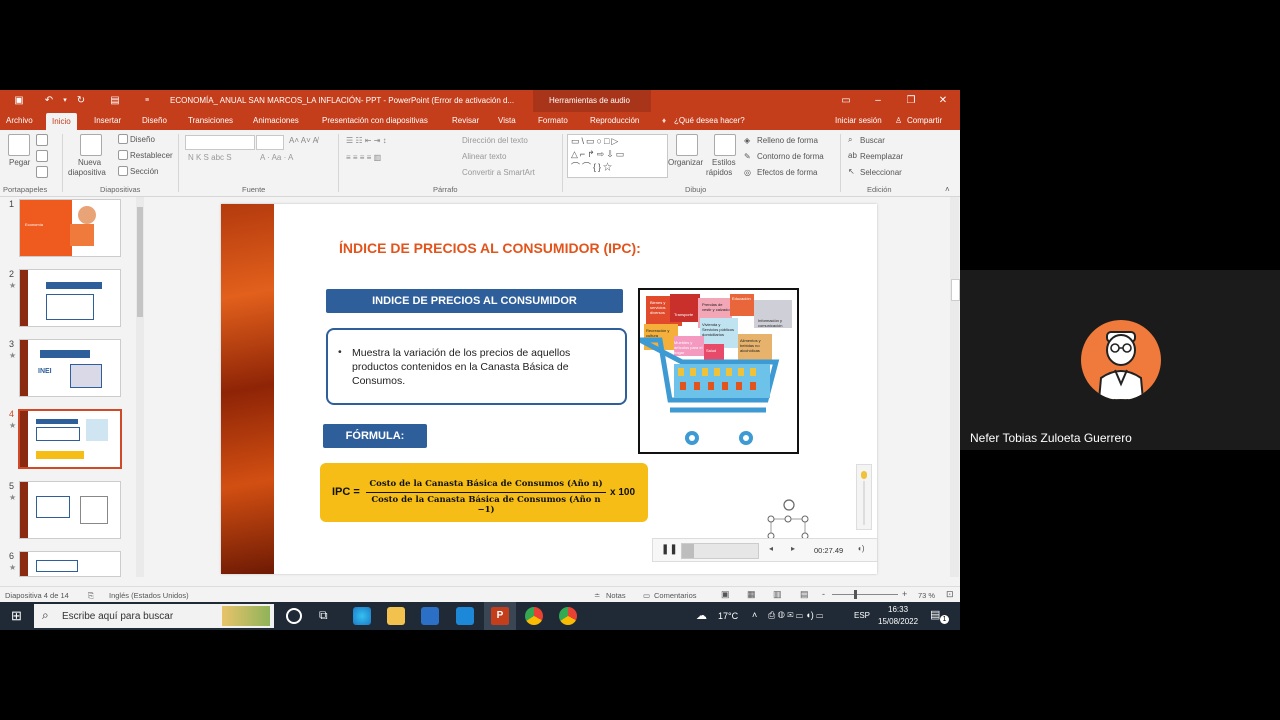 The height and width of the screenshot is (720, 1280). Describe the element at coordinates (91, 145) in the screenshot. I see `new-slide-icon` at that location.